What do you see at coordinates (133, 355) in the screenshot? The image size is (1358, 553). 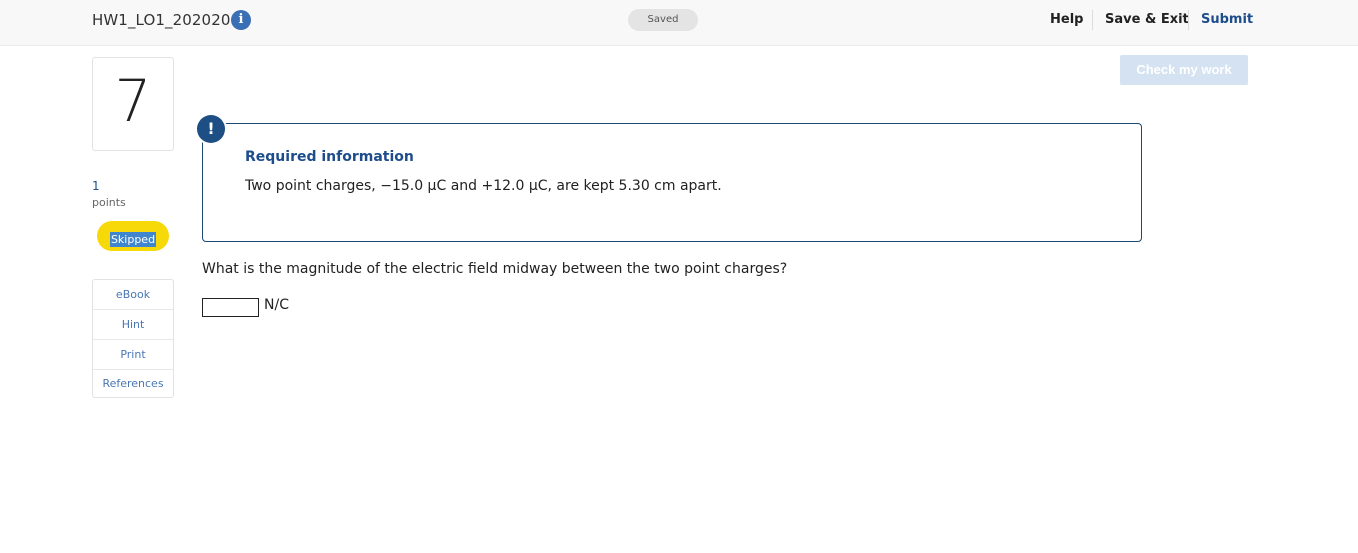 I see `print-link: Print` at bounding box center [133, 355].